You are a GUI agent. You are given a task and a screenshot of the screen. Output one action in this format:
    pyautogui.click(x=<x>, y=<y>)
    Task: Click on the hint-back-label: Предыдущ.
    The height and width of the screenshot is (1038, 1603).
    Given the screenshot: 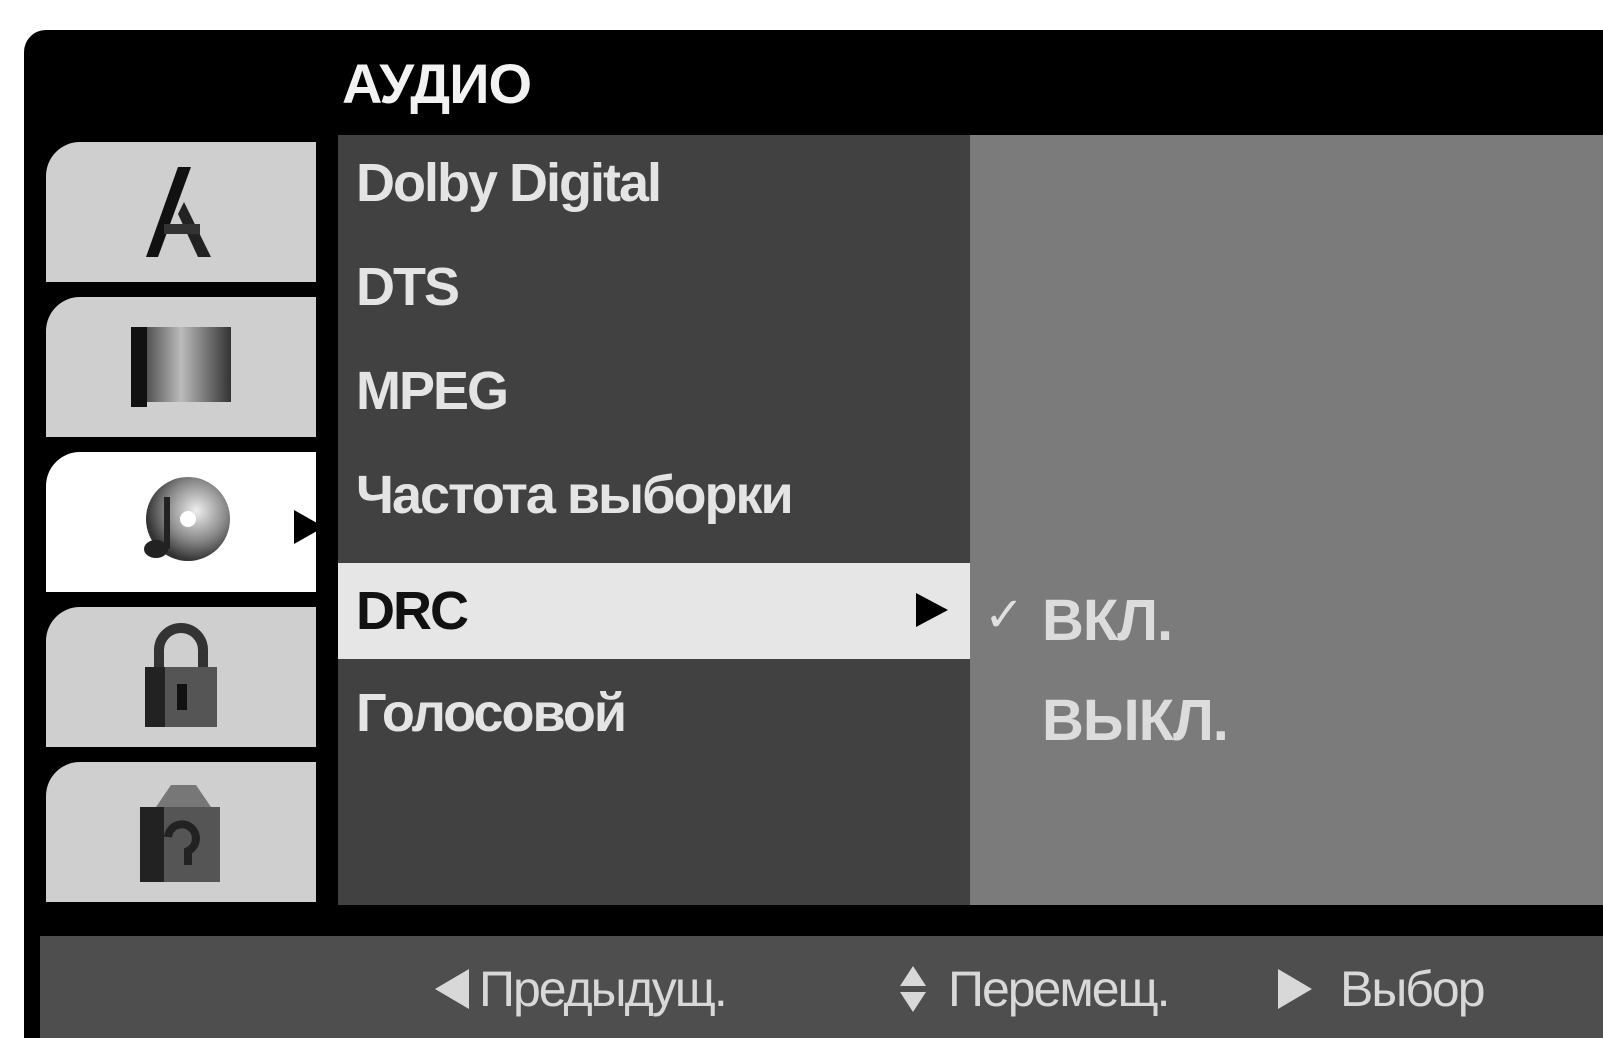 What is the action you would take?
    pyautogui.click(x=603, y=989)
    